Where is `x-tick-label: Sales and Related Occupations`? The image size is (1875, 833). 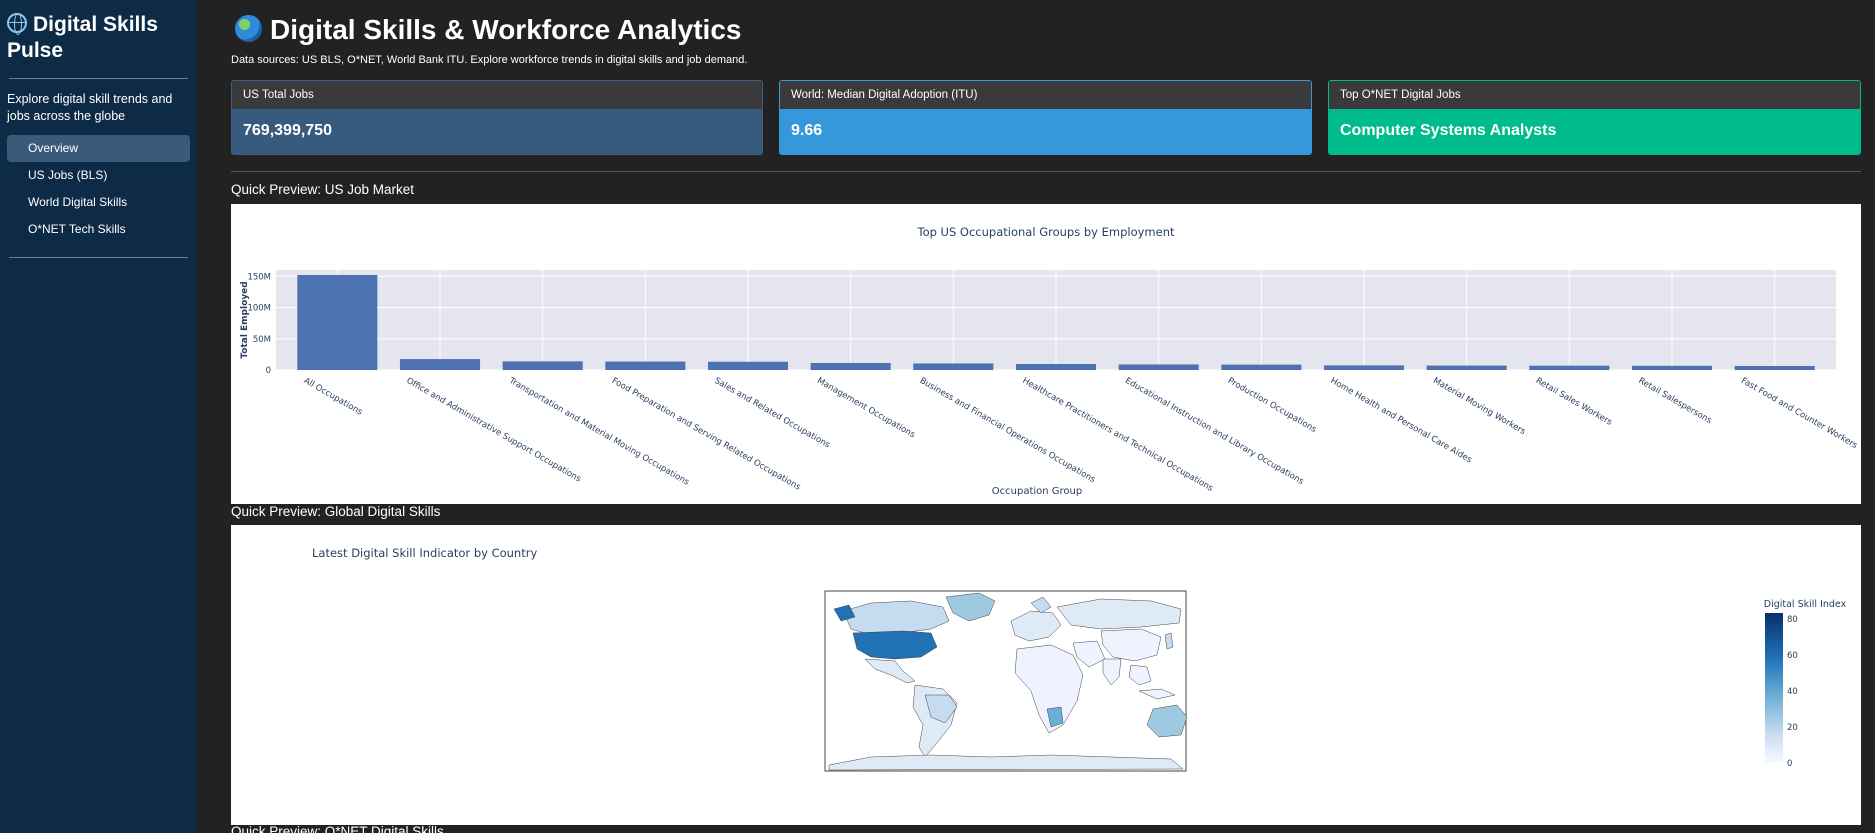
x-tick-label: Sales and Related Occupations is located at coordinates (773, 413).